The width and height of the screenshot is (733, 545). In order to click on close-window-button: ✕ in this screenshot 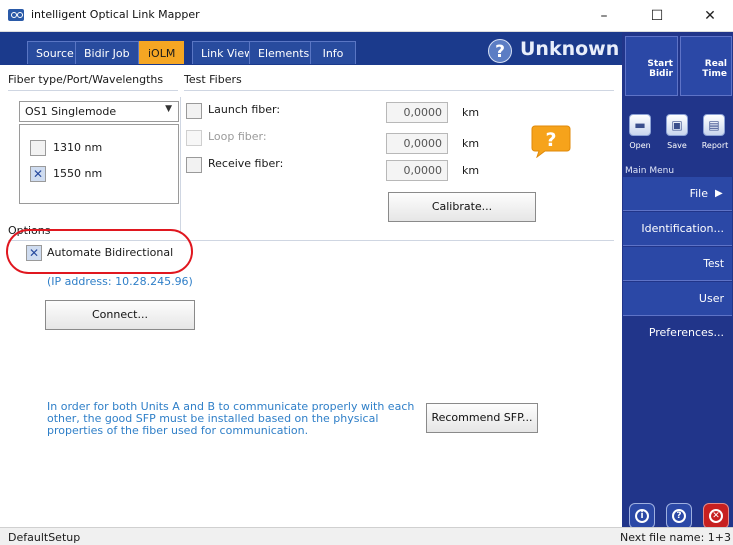, I will do `click(710, 16)`.